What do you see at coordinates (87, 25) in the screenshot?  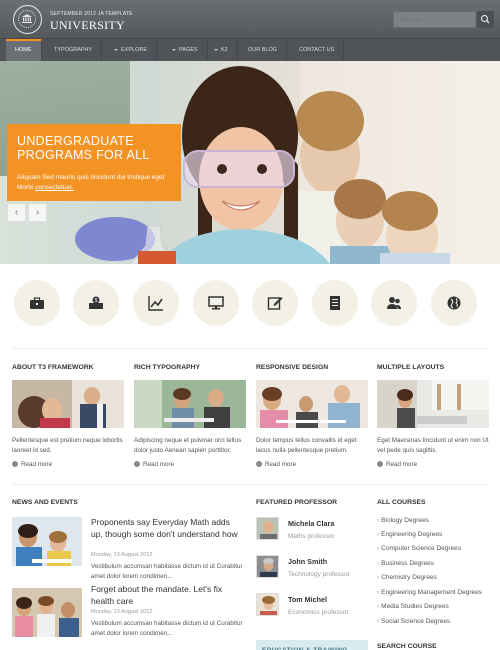 I see `logo-title: UNIVERSITY` at bounding box center [87, 25].